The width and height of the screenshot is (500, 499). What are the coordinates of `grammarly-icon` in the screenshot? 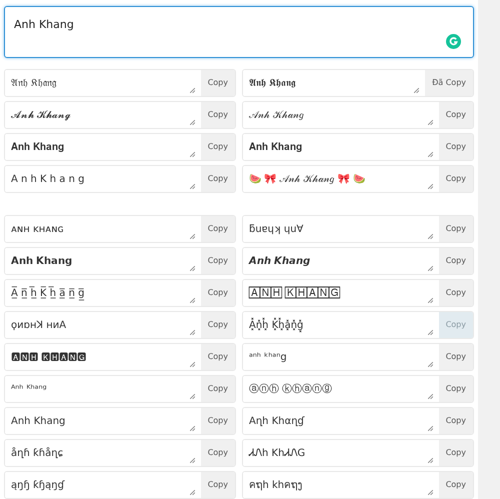 It's located at (453, 41).